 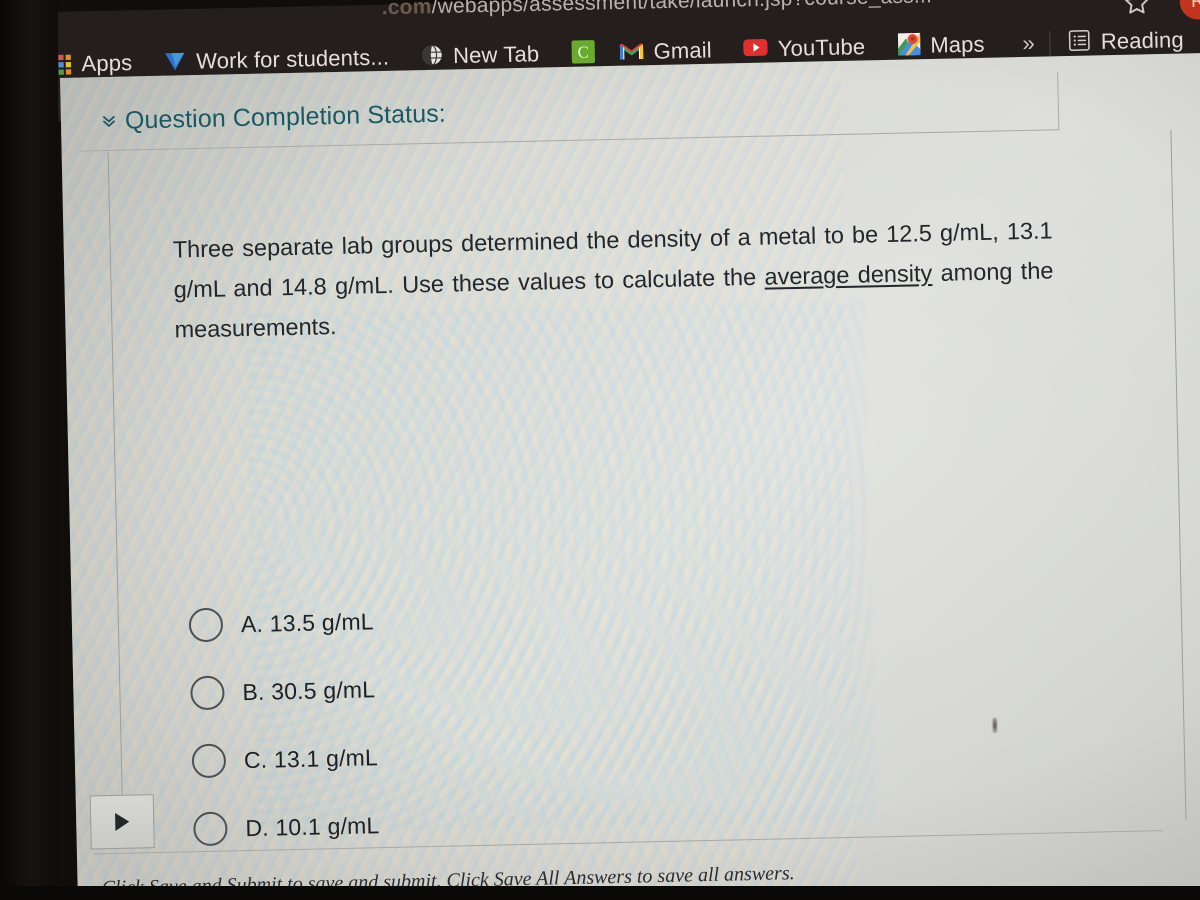 I want to click on bookmark-maps: Maps, so click(x=940, y=45).